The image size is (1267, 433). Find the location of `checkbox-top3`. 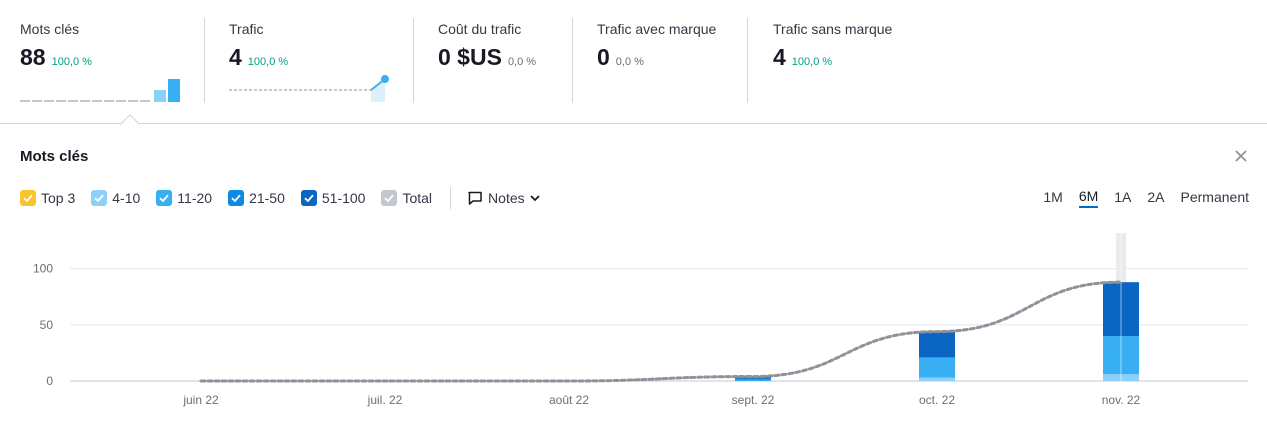

checkbox-top3 is located at coordinates (28, 198).